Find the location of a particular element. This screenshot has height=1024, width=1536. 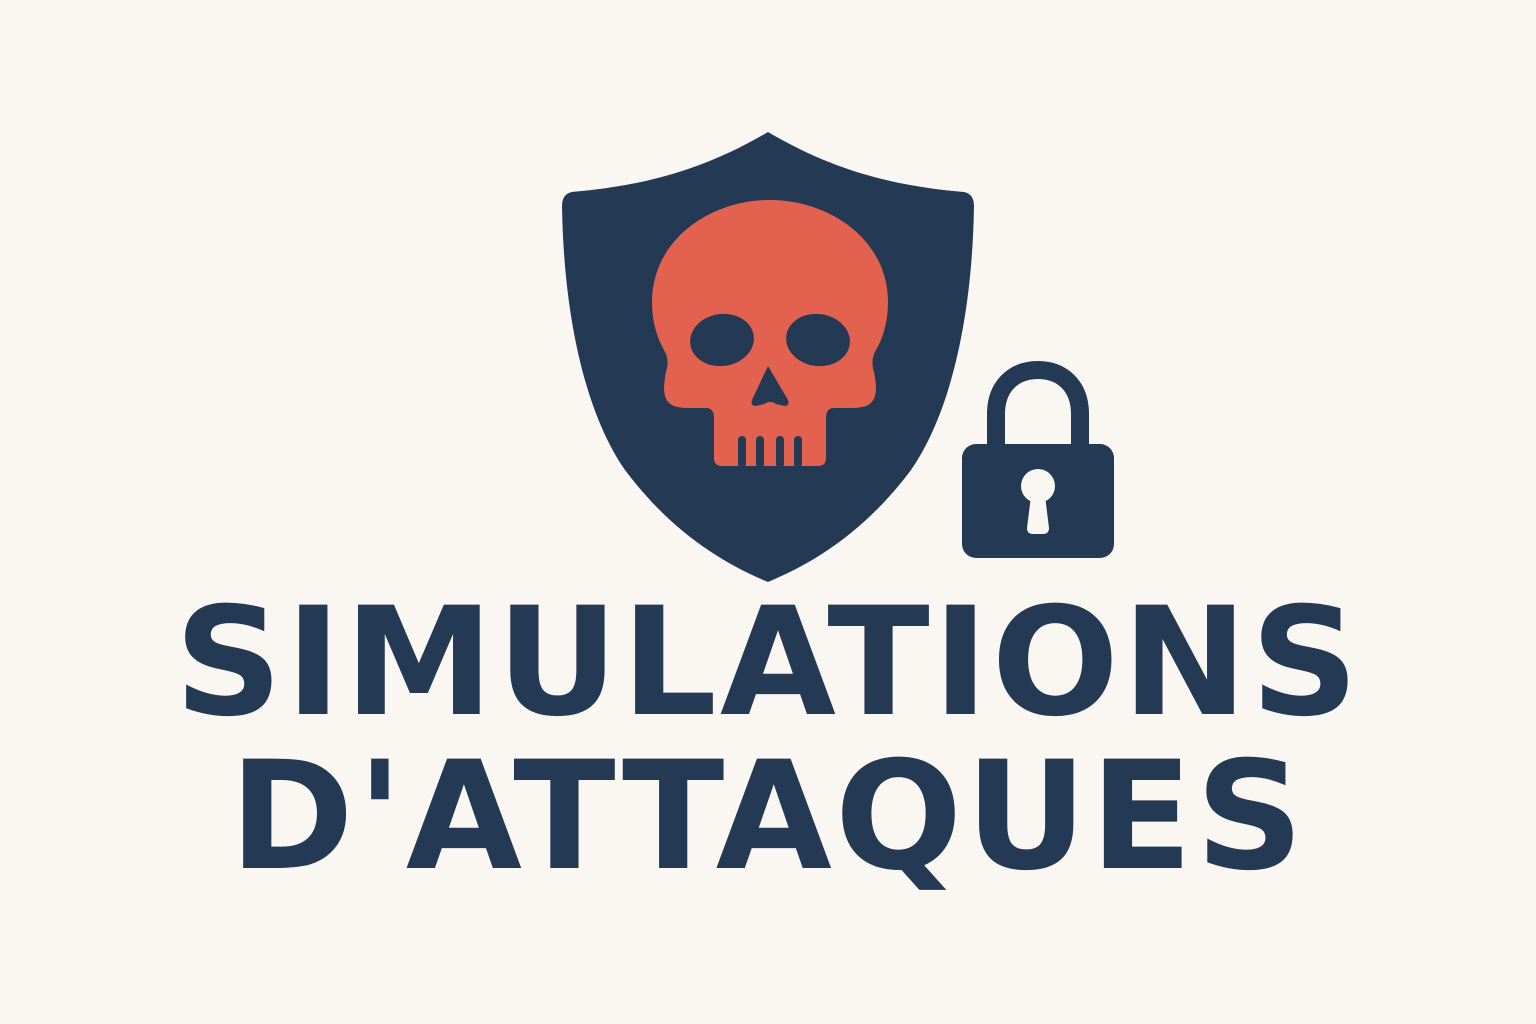

padlock-icon is located at coordinates (1038, 459).